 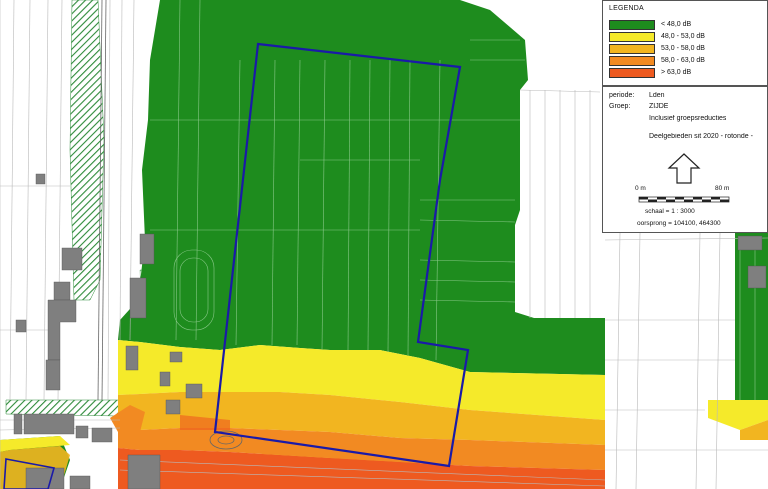 What do you see at coordinates (701, 136) in the screenshot?
I see `subset-label: Deelgebieden sit 2020 - rotonde -` at bounding box center [701, 136].